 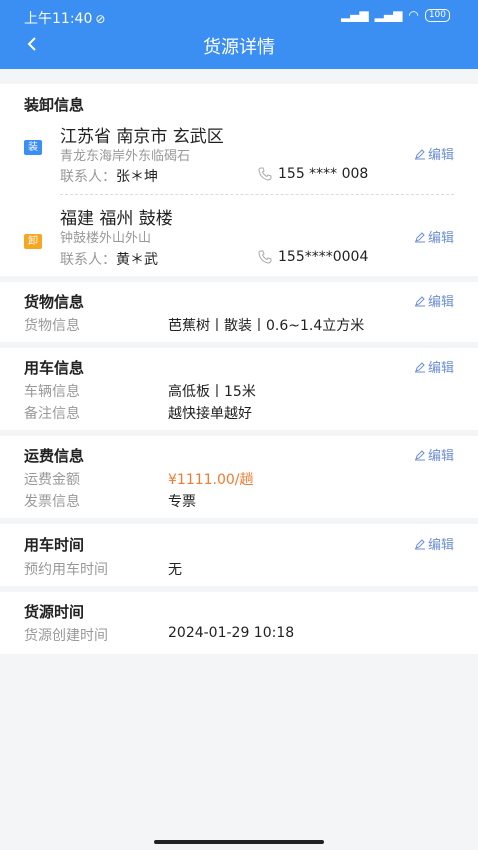 What do you see at coordinates (413, 15) in the screenshot?
I see `wifi-icon: ◠` at bounding box center [413, 15].